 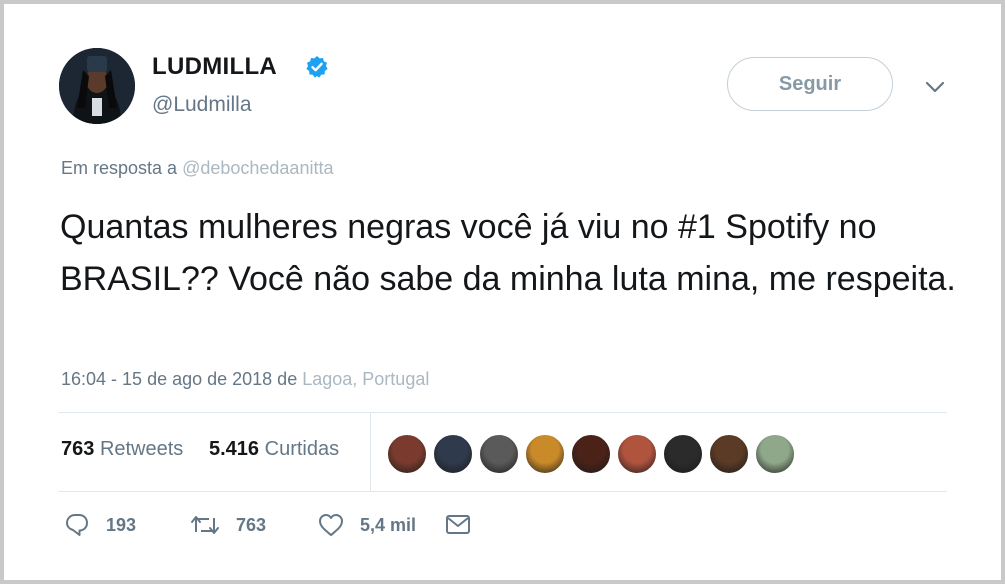 What do you see at coordinates (77, 525) in the screenshot?
I see `reply-icon` at bounding box center [77, 525].